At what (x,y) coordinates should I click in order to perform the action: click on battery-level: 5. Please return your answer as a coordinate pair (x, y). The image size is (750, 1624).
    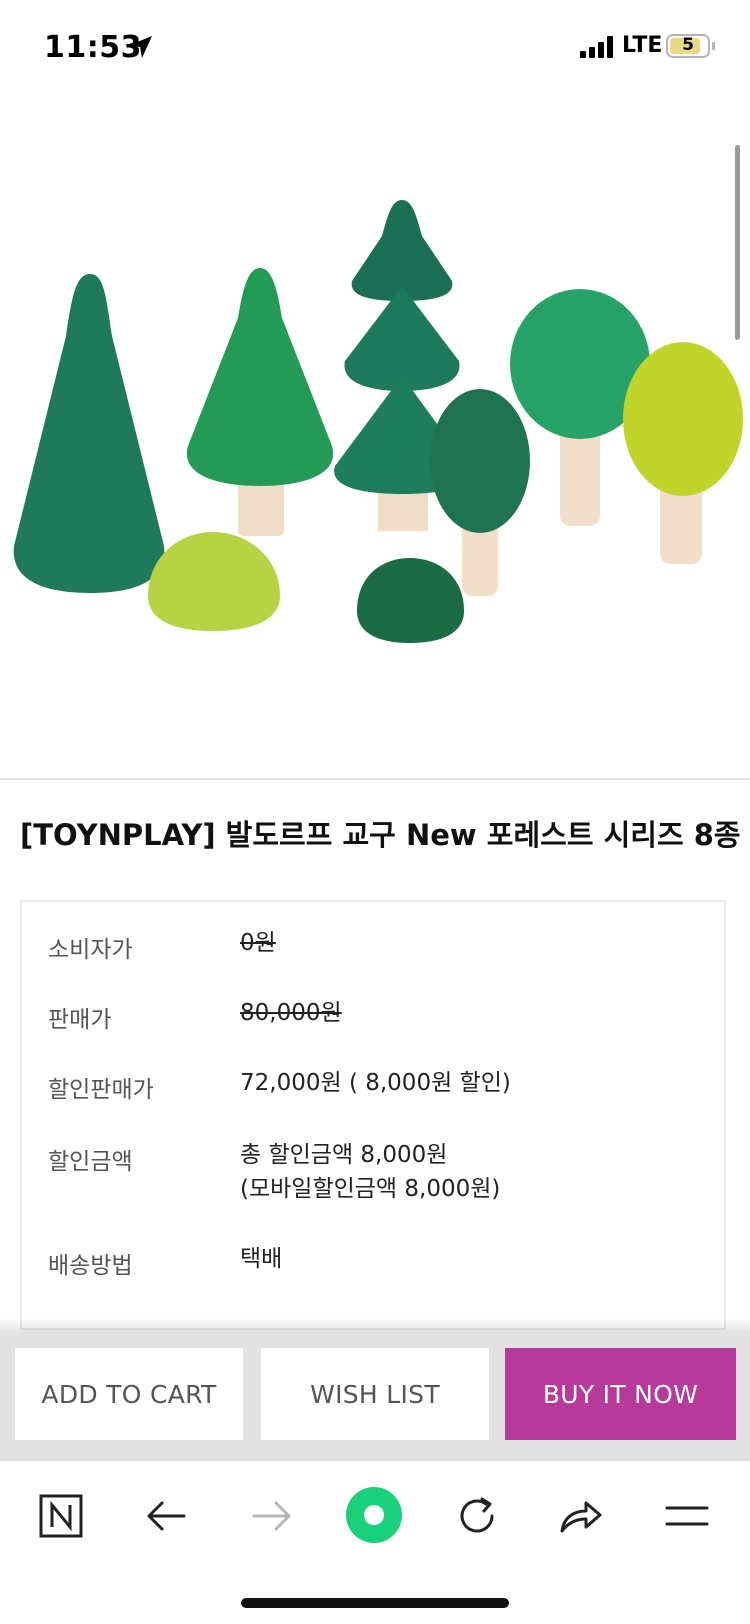
    Looking at the image, I should click on (688, 45).